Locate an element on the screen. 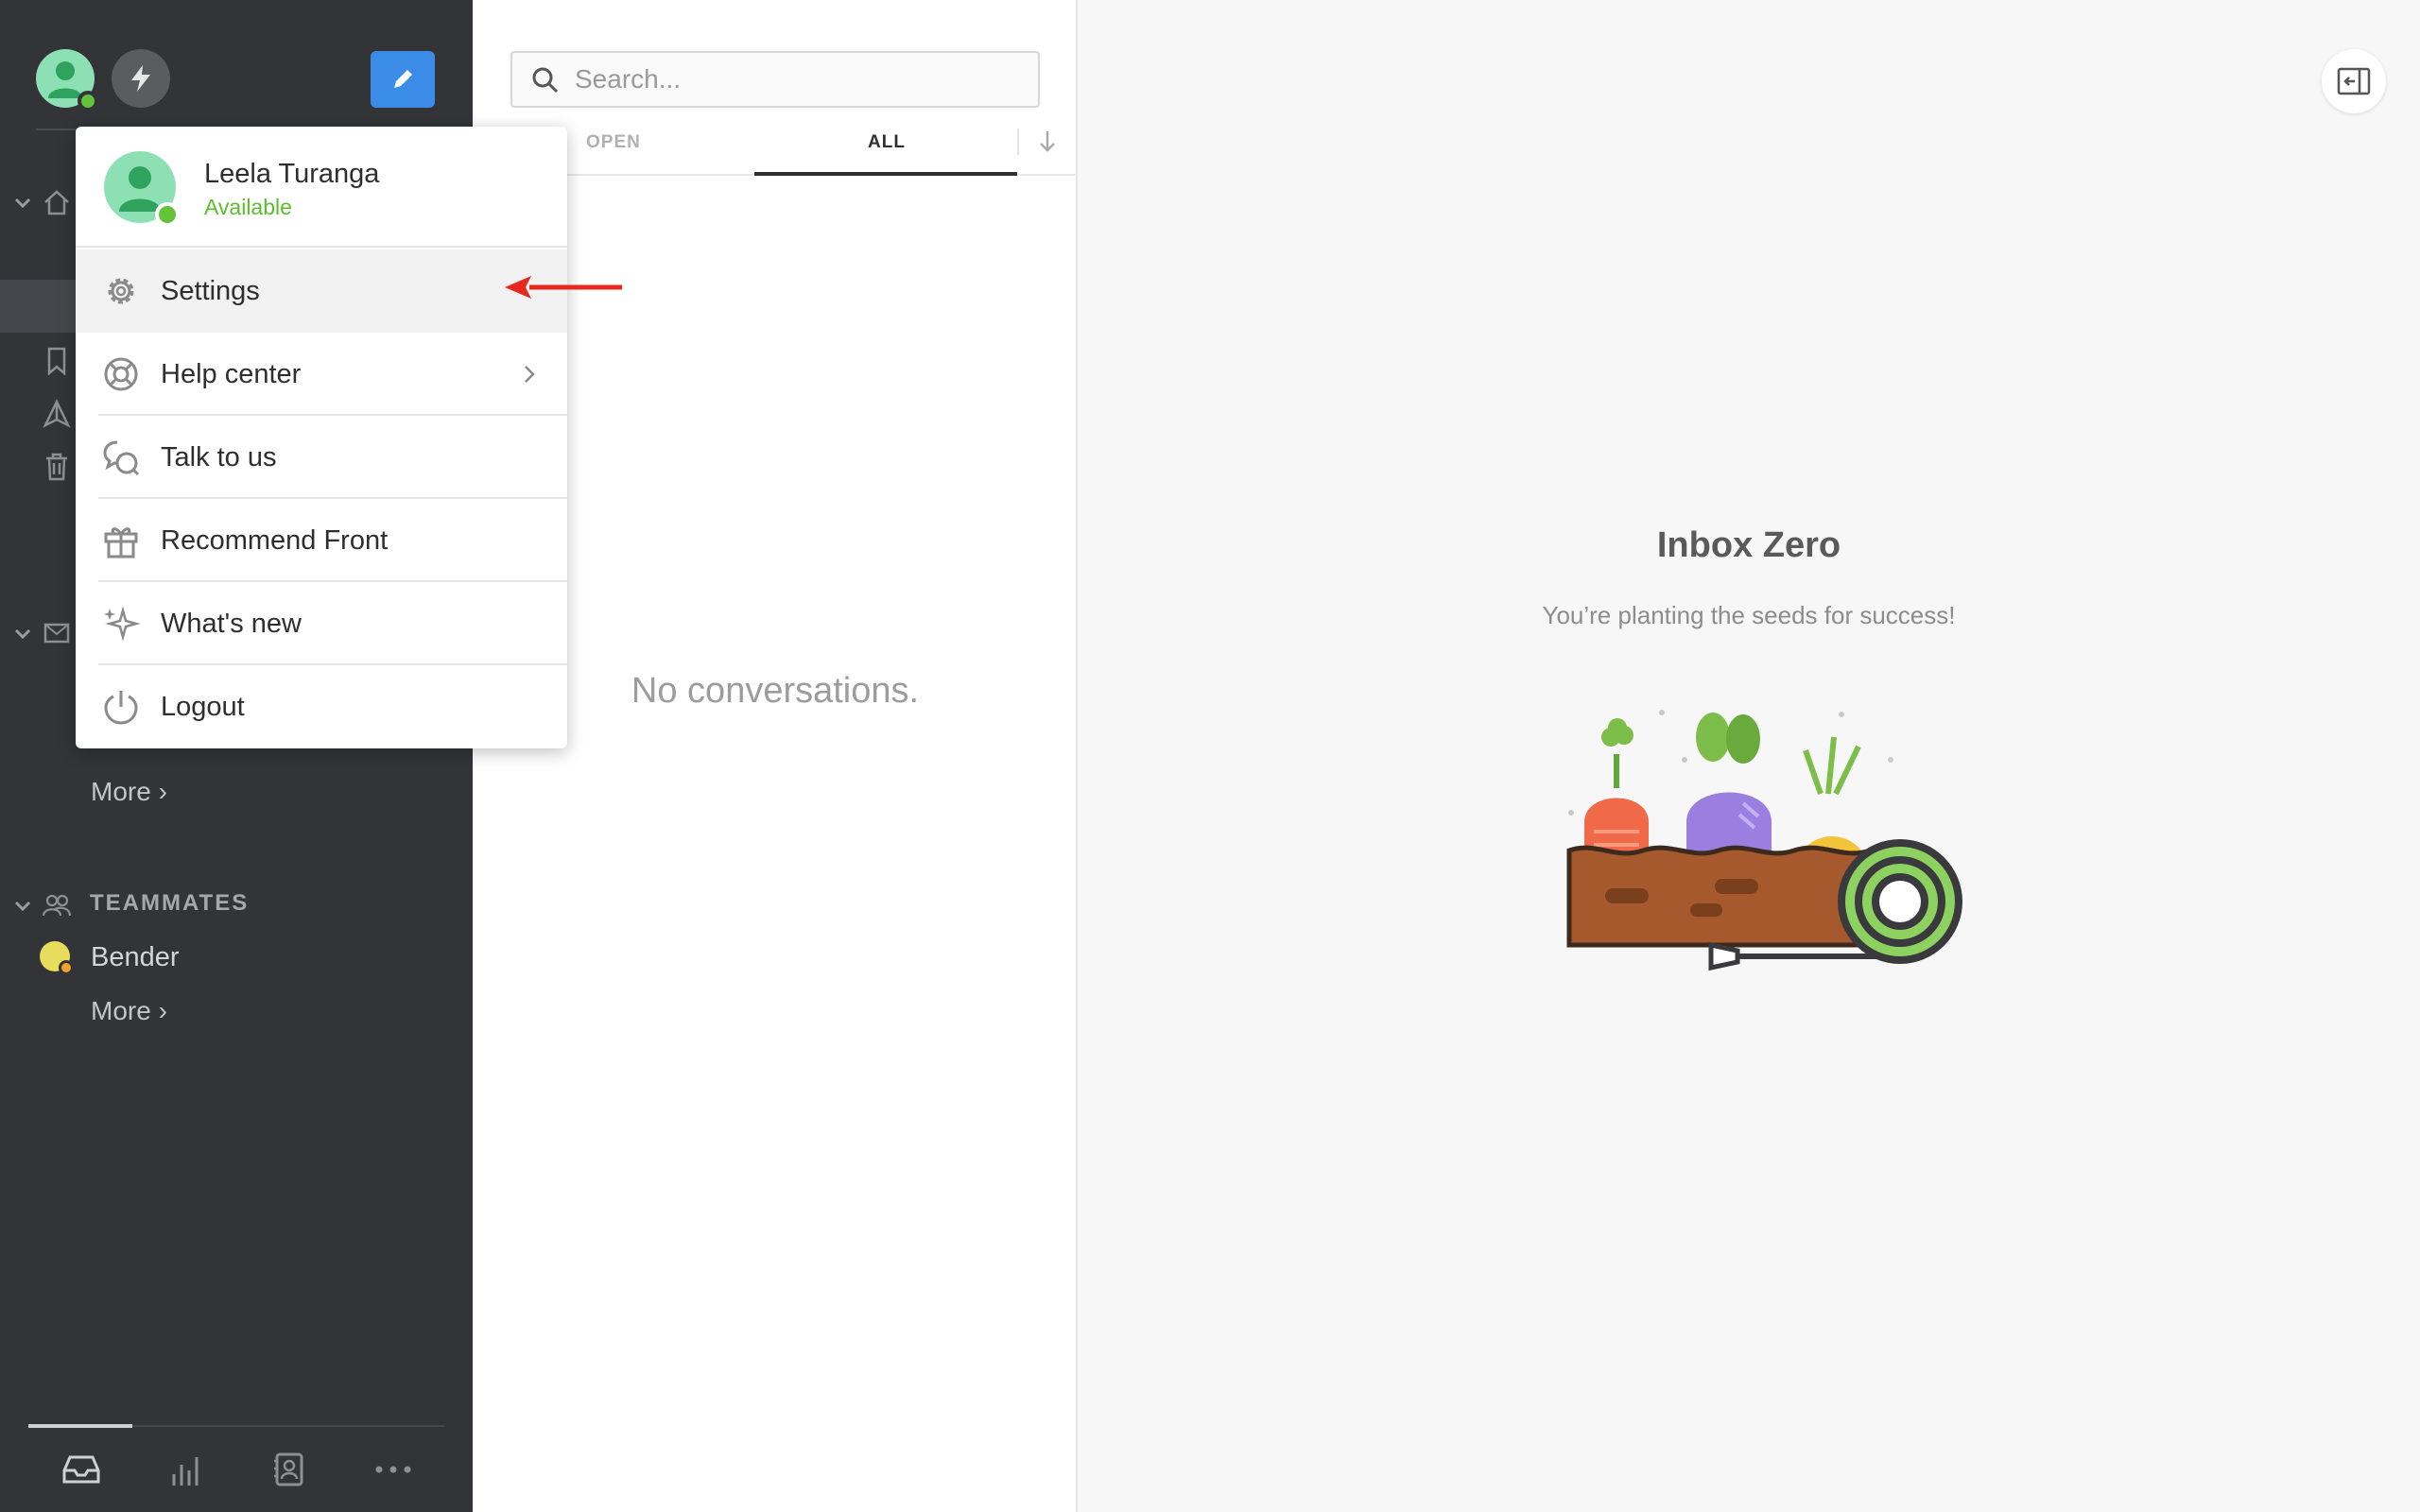 This screenshot has width=2420, height=1512. user-name: Leela Turanga is located at coordinates (292, 174).